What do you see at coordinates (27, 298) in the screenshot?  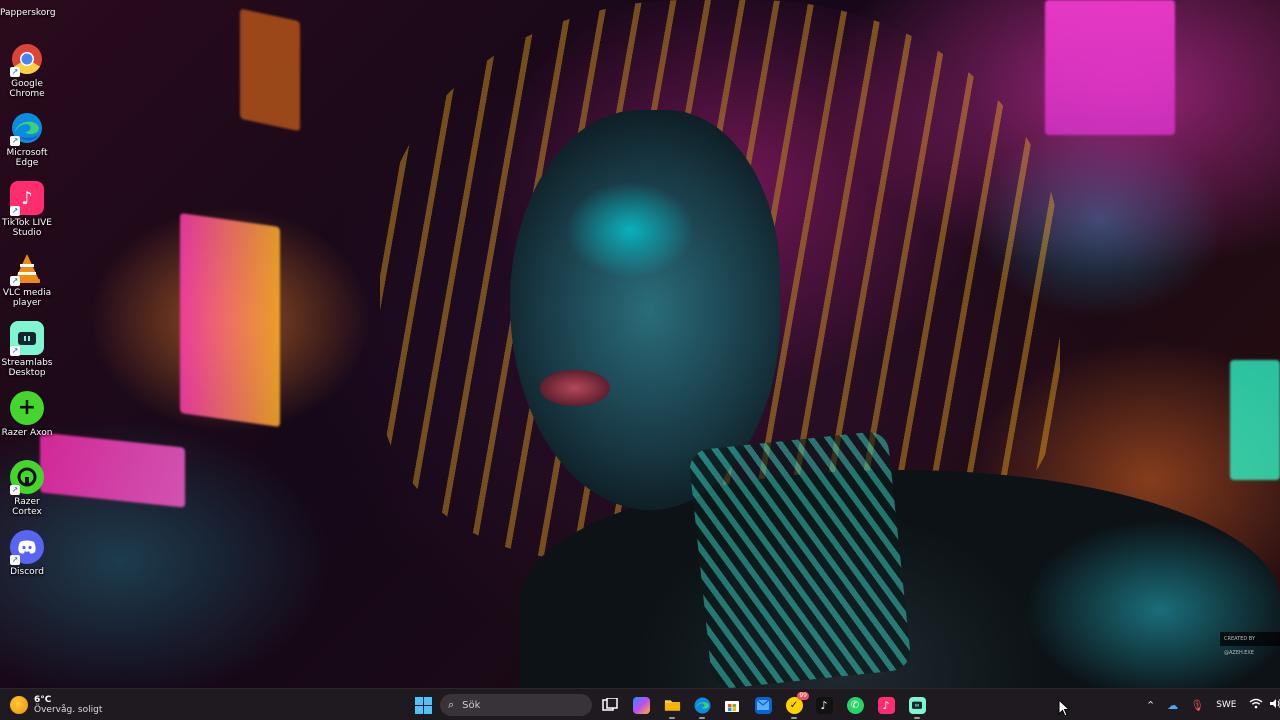 I see `desktop-icon-label: VLC media player` at bounding box center [27, 298].